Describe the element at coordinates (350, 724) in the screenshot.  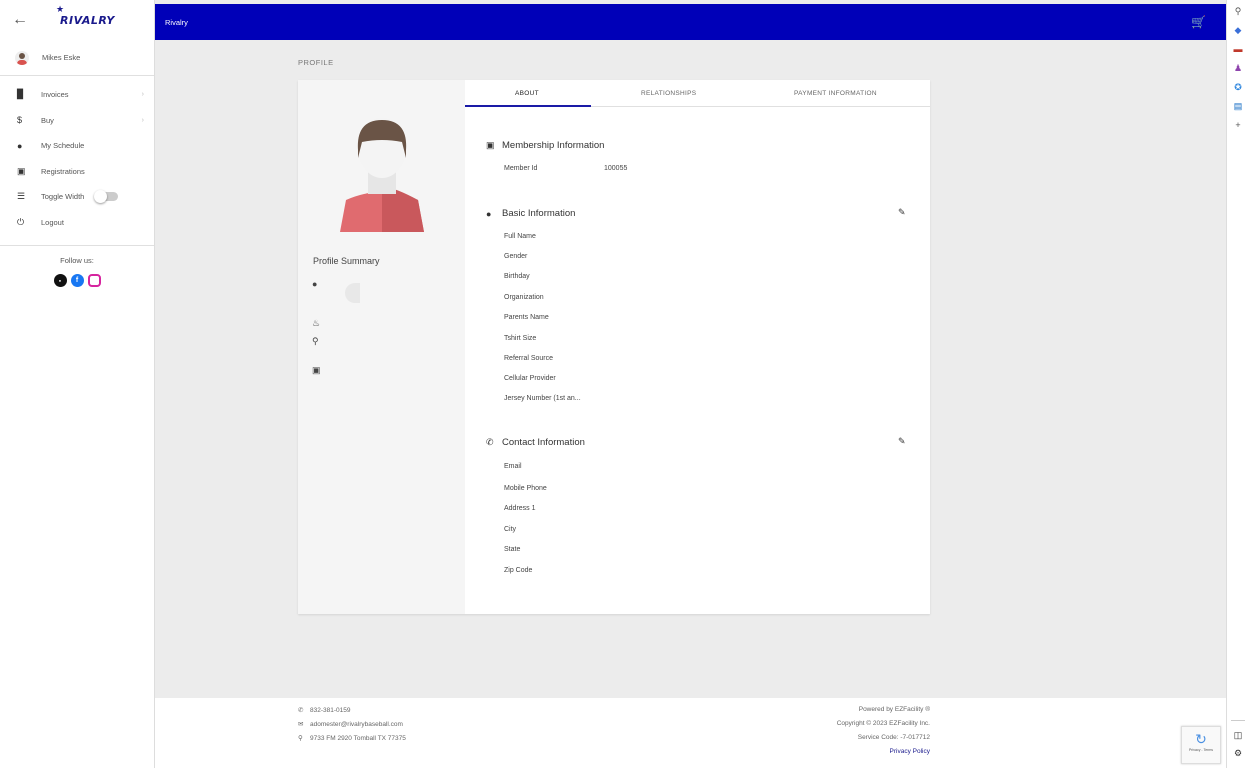
I see `footer-email: ✉ adomester@rivalrybaseball.com` at that location.